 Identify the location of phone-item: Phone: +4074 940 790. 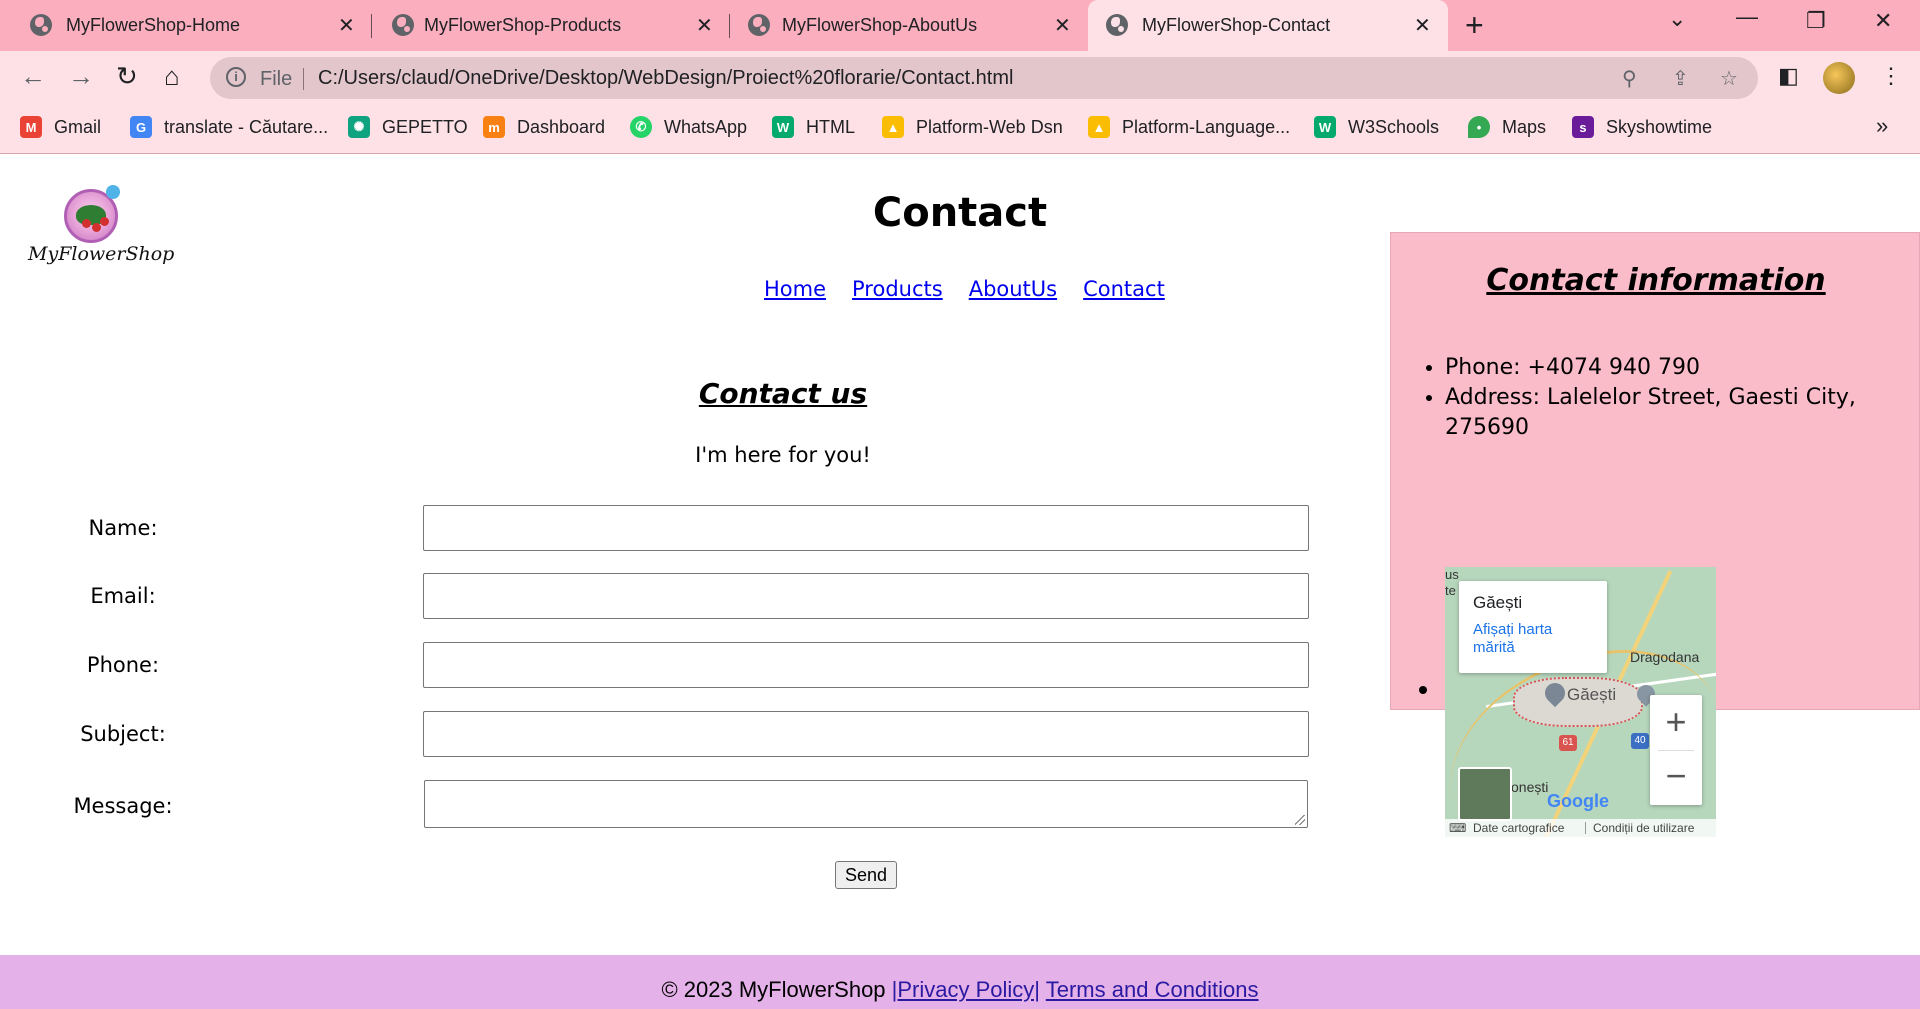
(1682, 368).